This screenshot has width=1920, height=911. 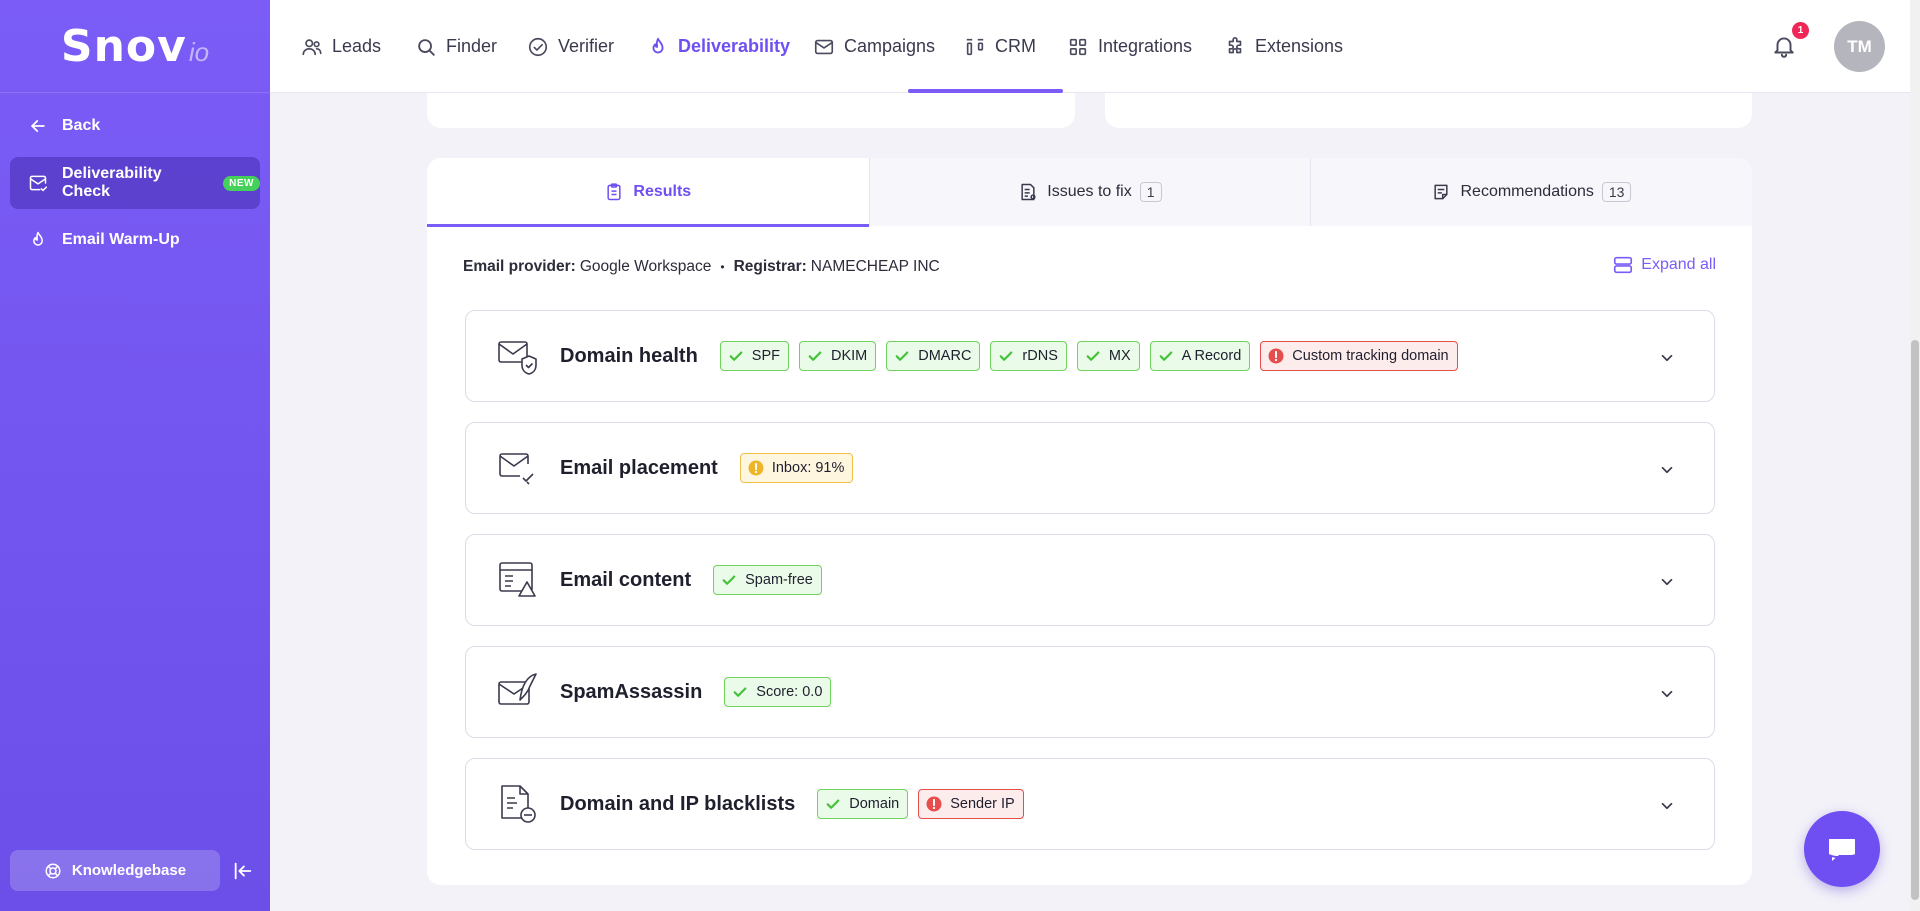 I want to click on nav-integrations: Integrations, so click(x=1129, y=46).